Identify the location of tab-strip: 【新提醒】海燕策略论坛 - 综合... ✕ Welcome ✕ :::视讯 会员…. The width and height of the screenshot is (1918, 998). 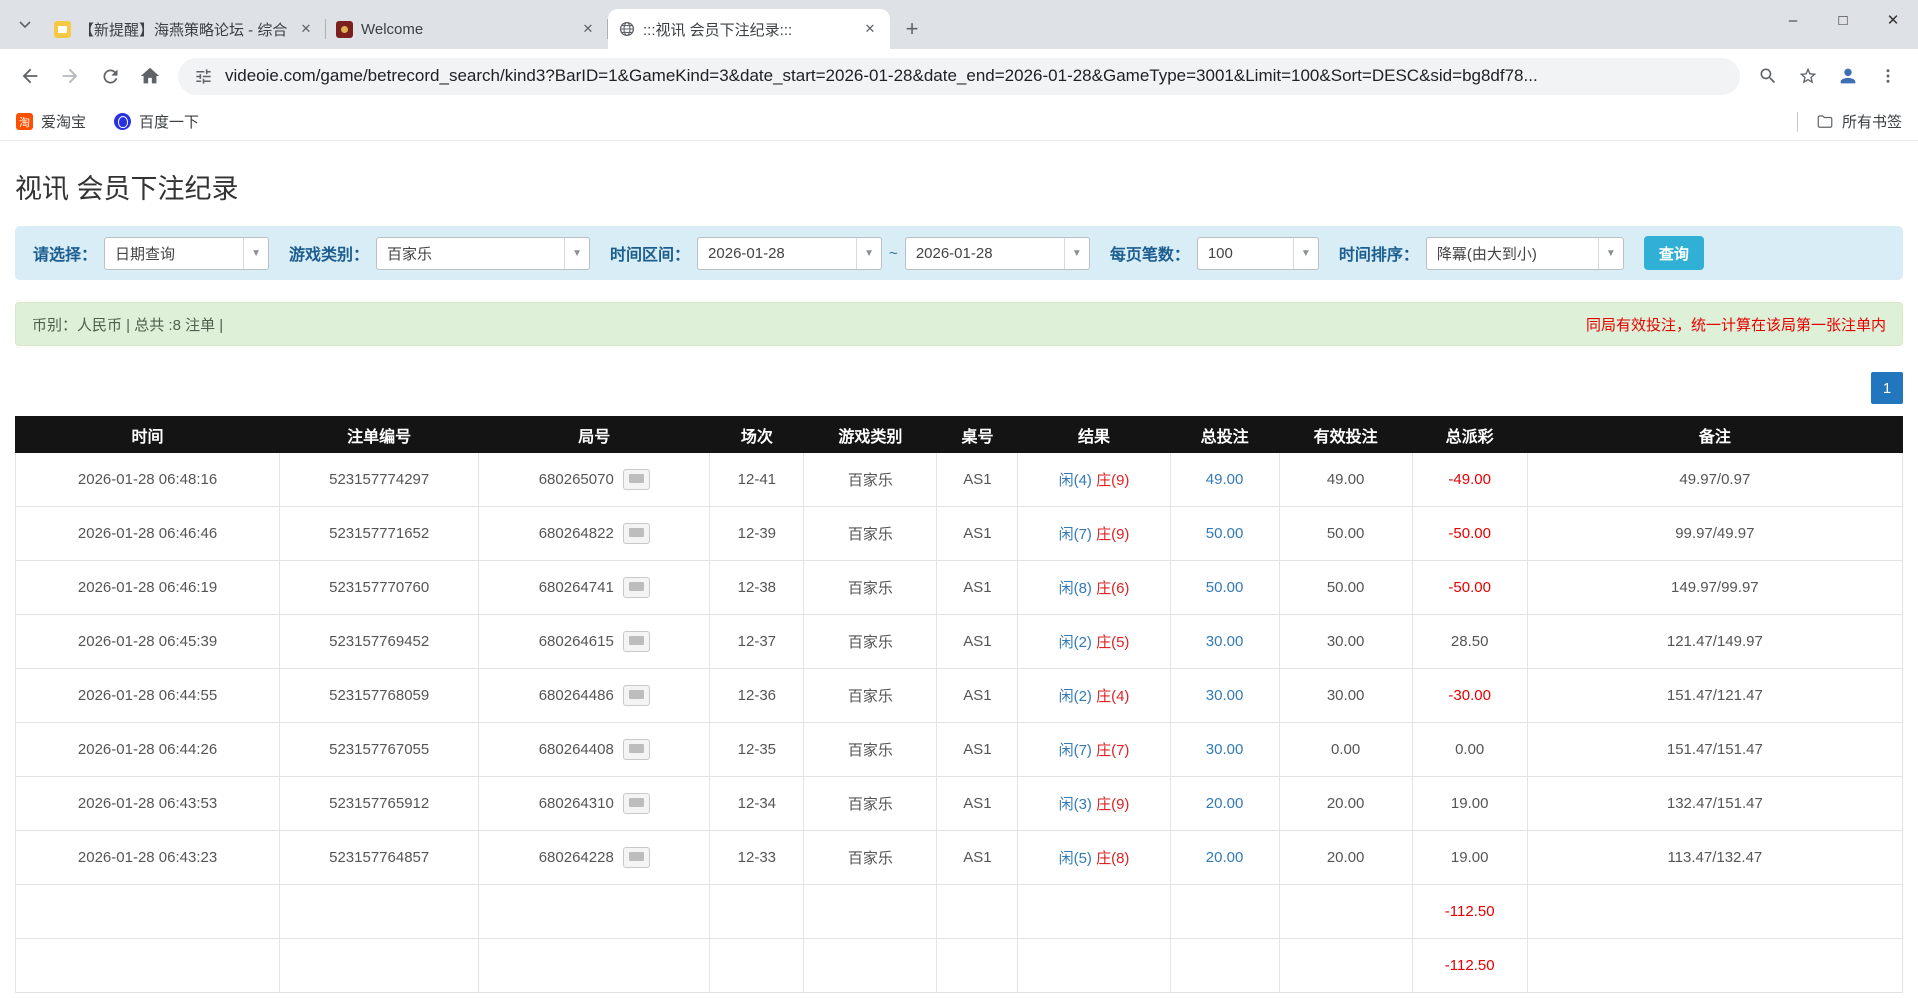
(959, 24).